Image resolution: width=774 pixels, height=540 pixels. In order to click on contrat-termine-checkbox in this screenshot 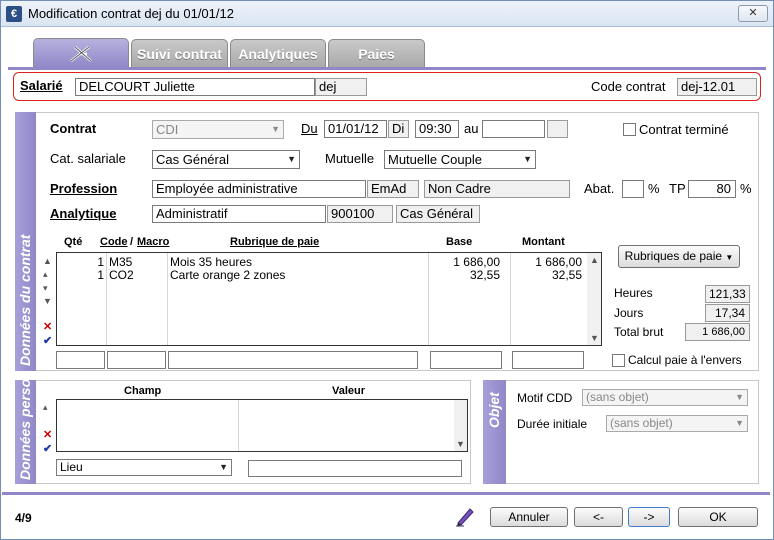, I will do `click(629, 129)`.